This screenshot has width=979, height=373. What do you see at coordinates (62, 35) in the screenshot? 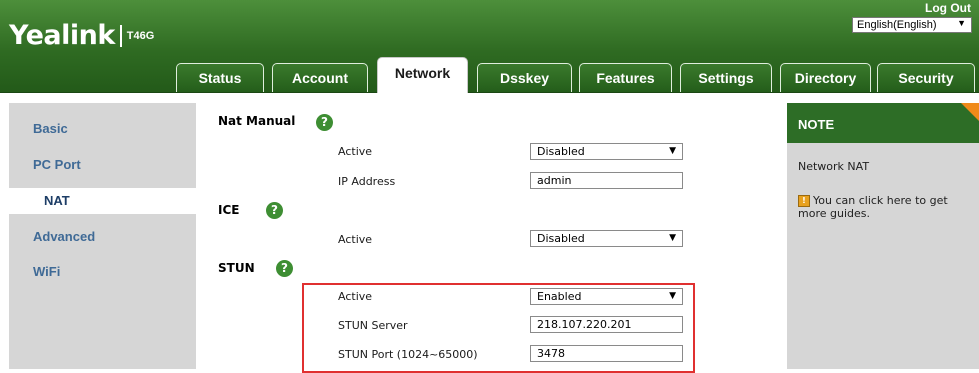
I see `brand-name: Yealink` at bounding box center [62, 35].